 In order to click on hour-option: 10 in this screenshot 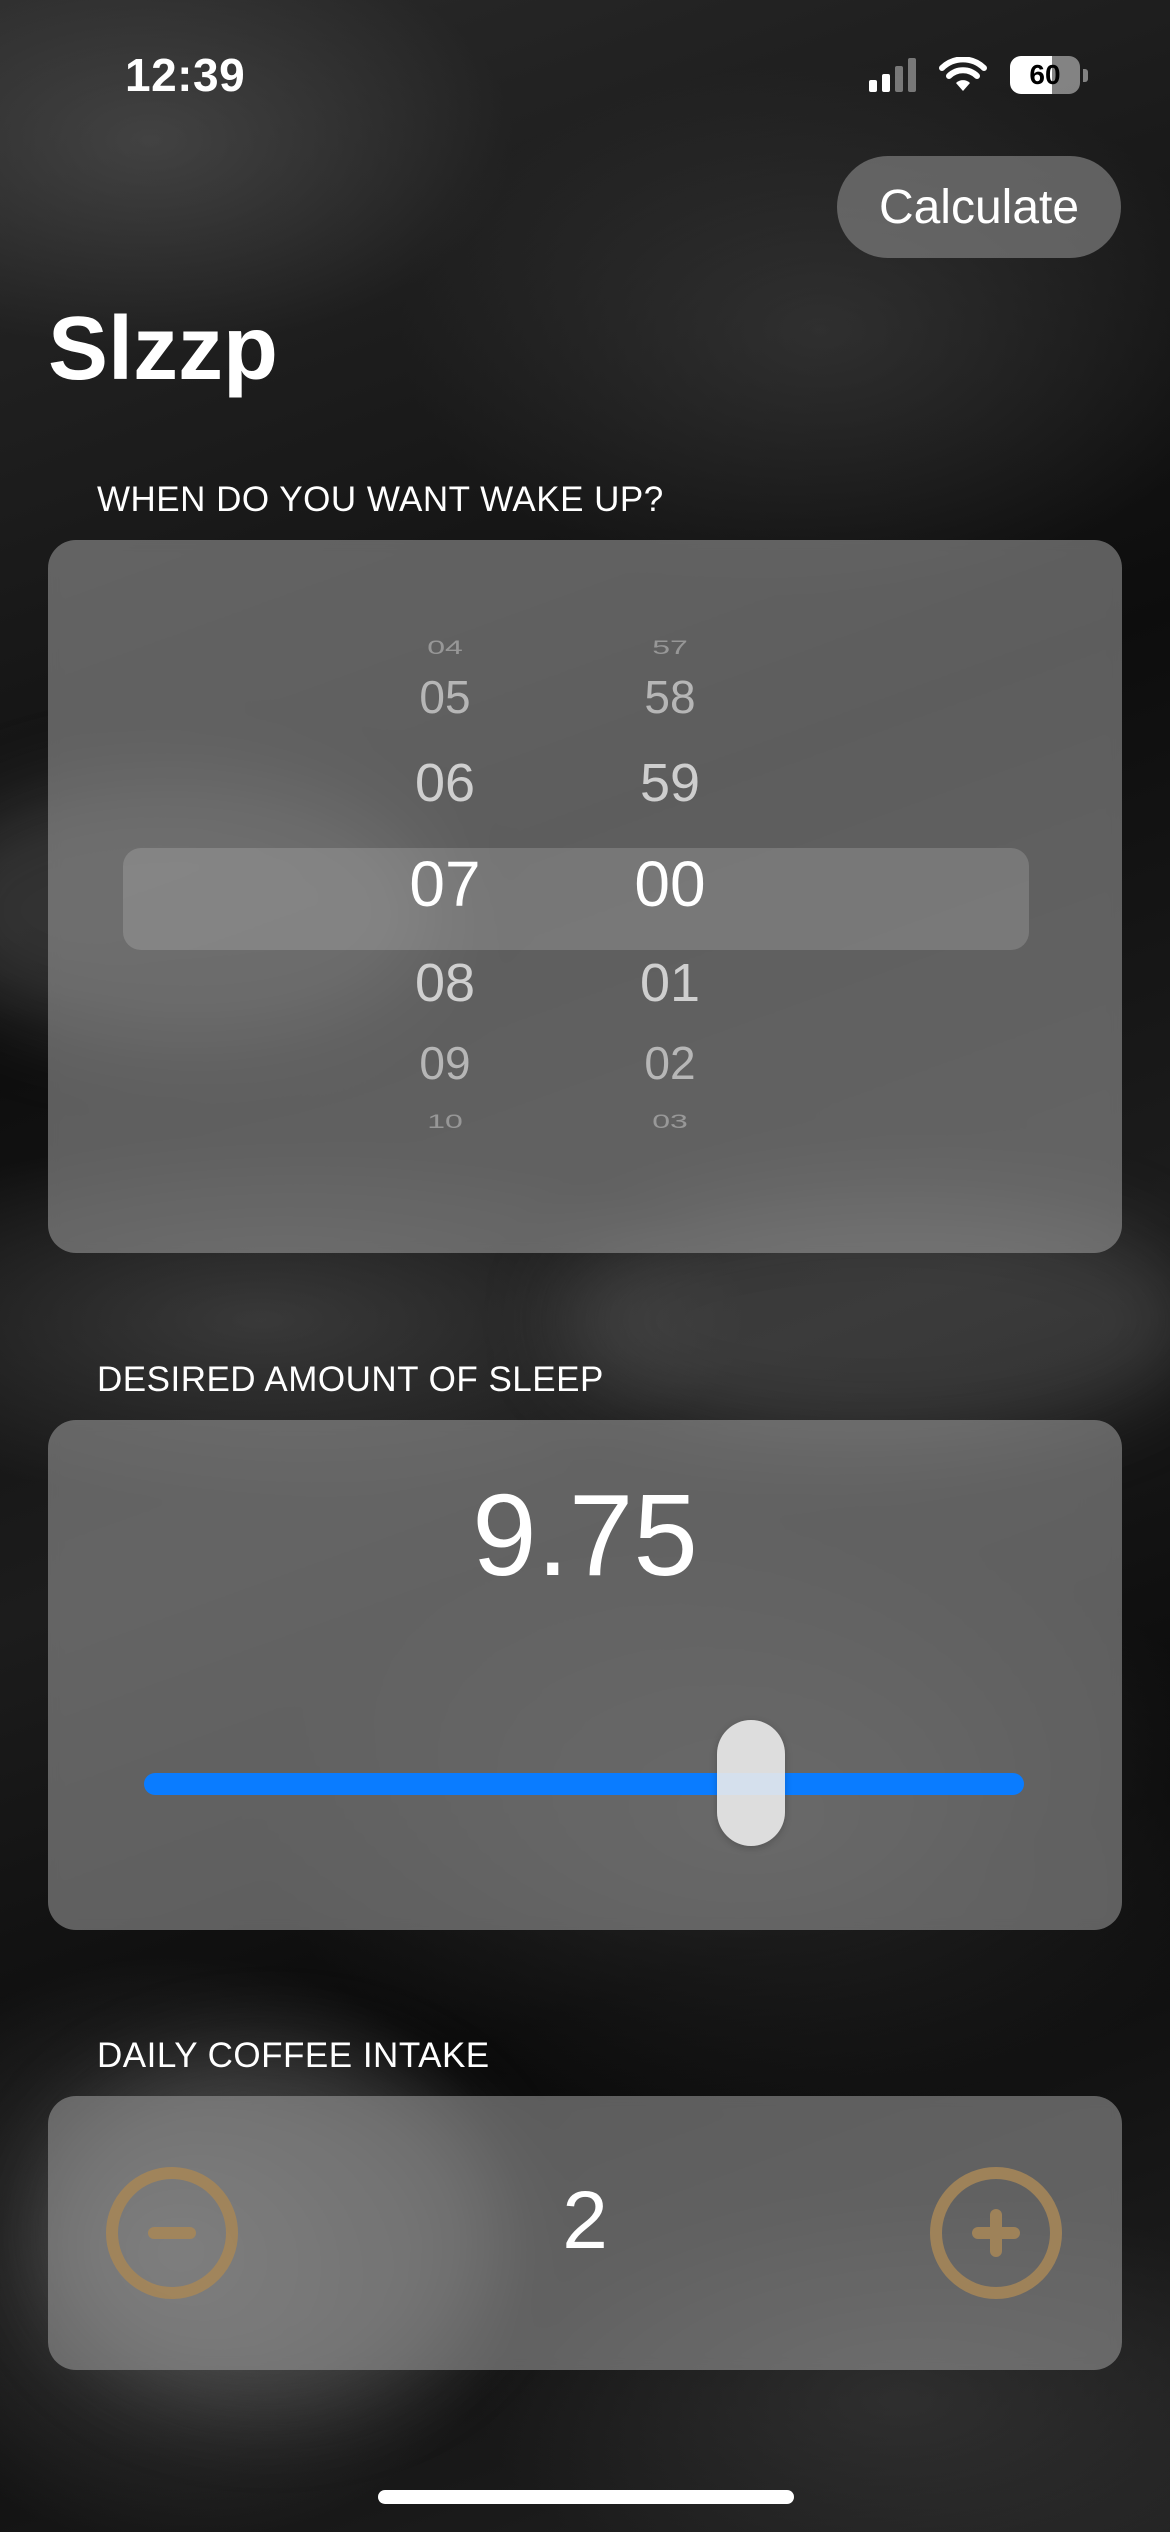, I will do `click(445, 1123)`.